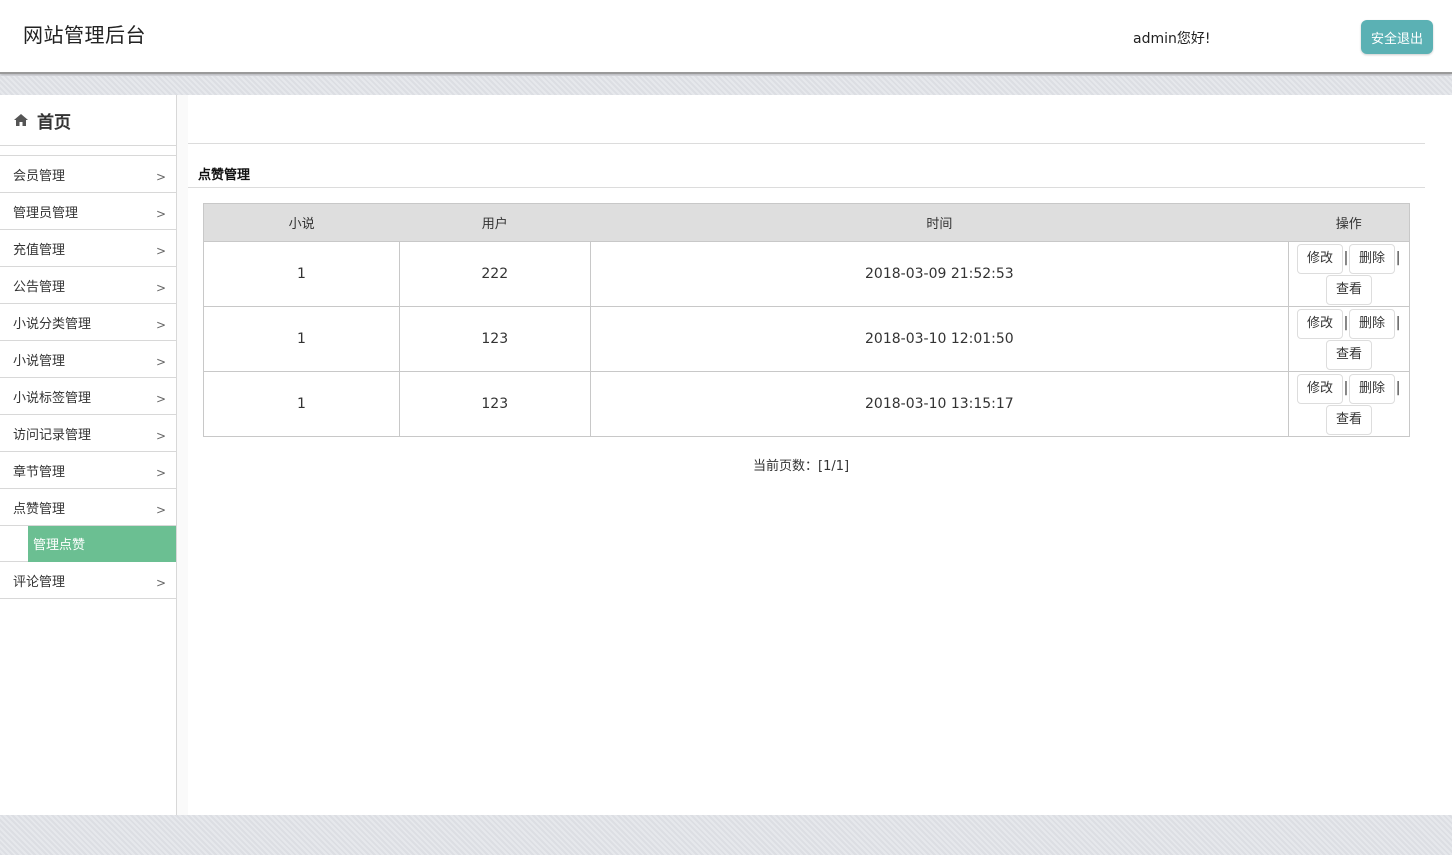 This screenshot has height=855, width=1452. What do you see at coordinates (46, 213) in the screenshot?
I see `sidebar-item-label: 管理员管理` at bounding box center [46, 213].